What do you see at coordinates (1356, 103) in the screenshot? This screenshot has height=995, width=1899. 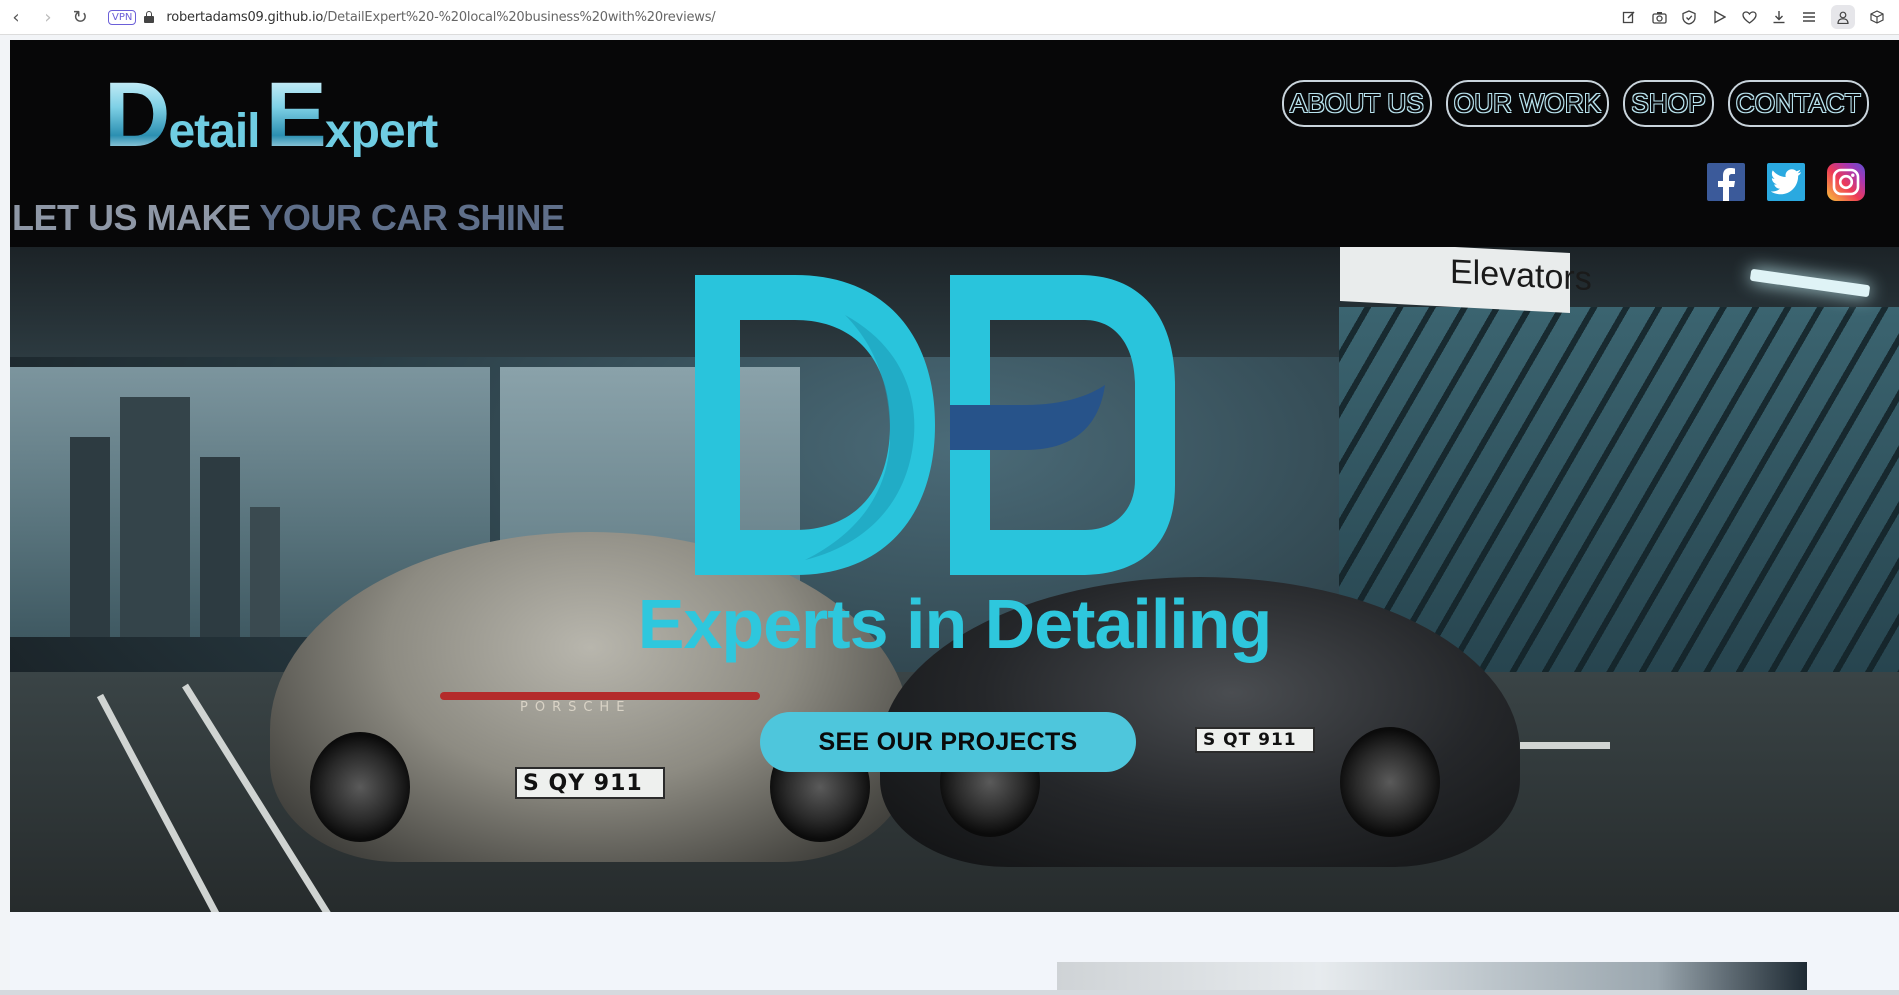 I see `nav-about-us: ABOUT US` at bounding box center [1356, 103].